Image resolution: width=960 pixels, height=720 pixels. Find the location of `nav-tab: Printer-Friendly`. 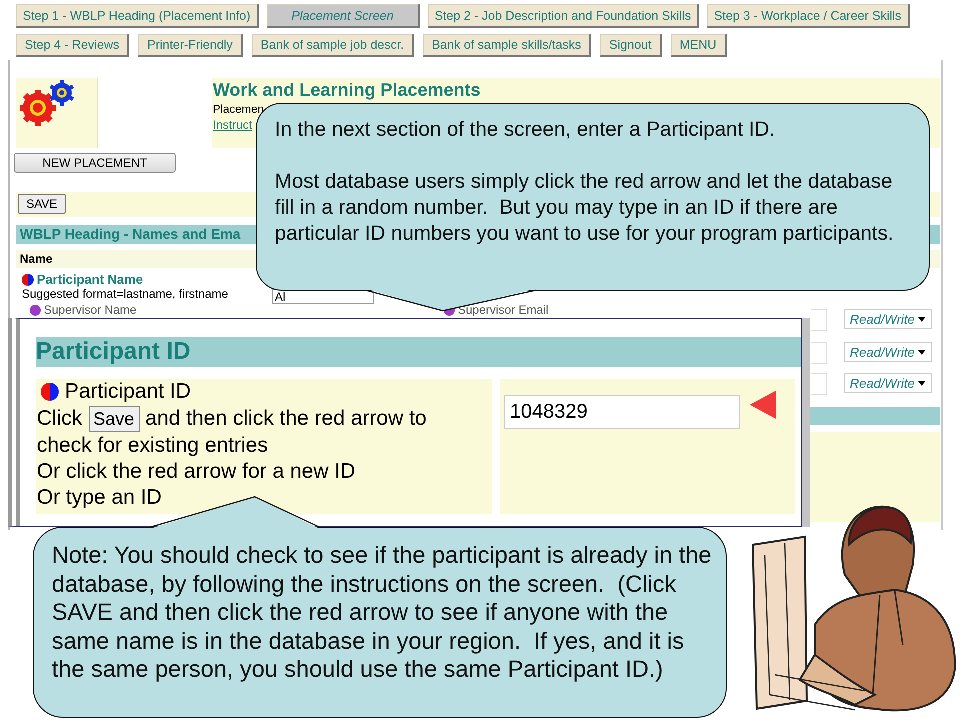

nav-tab: Printer-Friendly is located at coordinates (190, 45).